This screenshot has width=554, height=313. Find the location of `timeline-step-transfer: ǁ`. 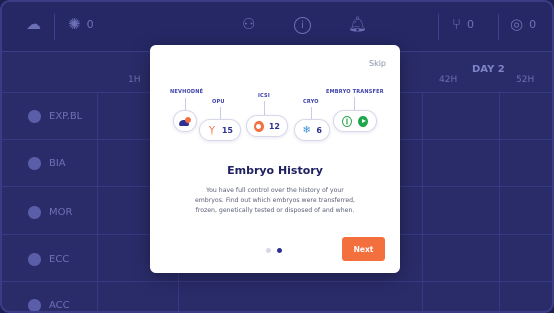

timeline-step-transfer: ǁ is located at coordinates (355, 121).